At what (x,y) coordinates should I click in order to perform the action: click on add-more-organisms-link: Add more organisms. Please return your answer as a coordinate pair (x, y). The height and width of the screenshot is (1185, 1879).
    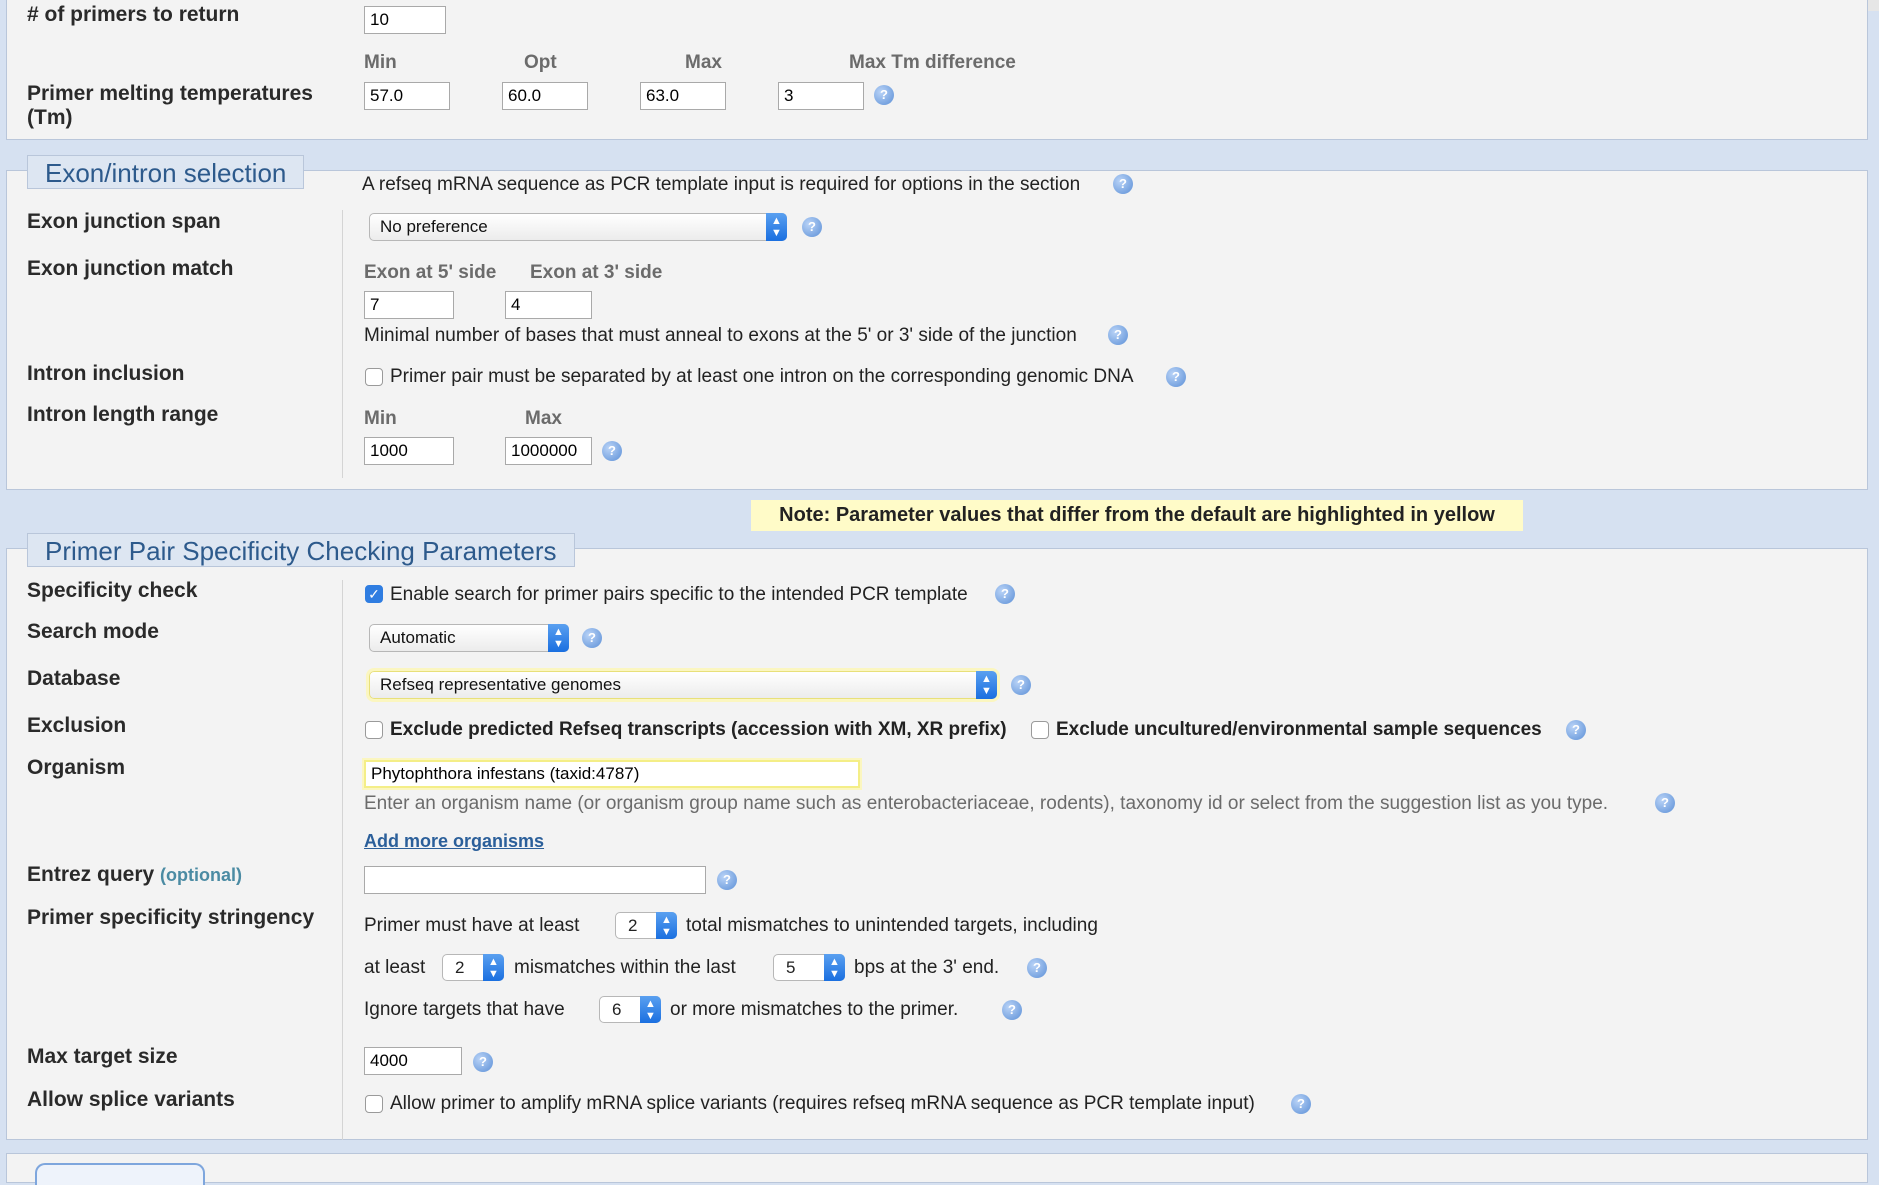
    Looking at the image, I should click on (454, 841).